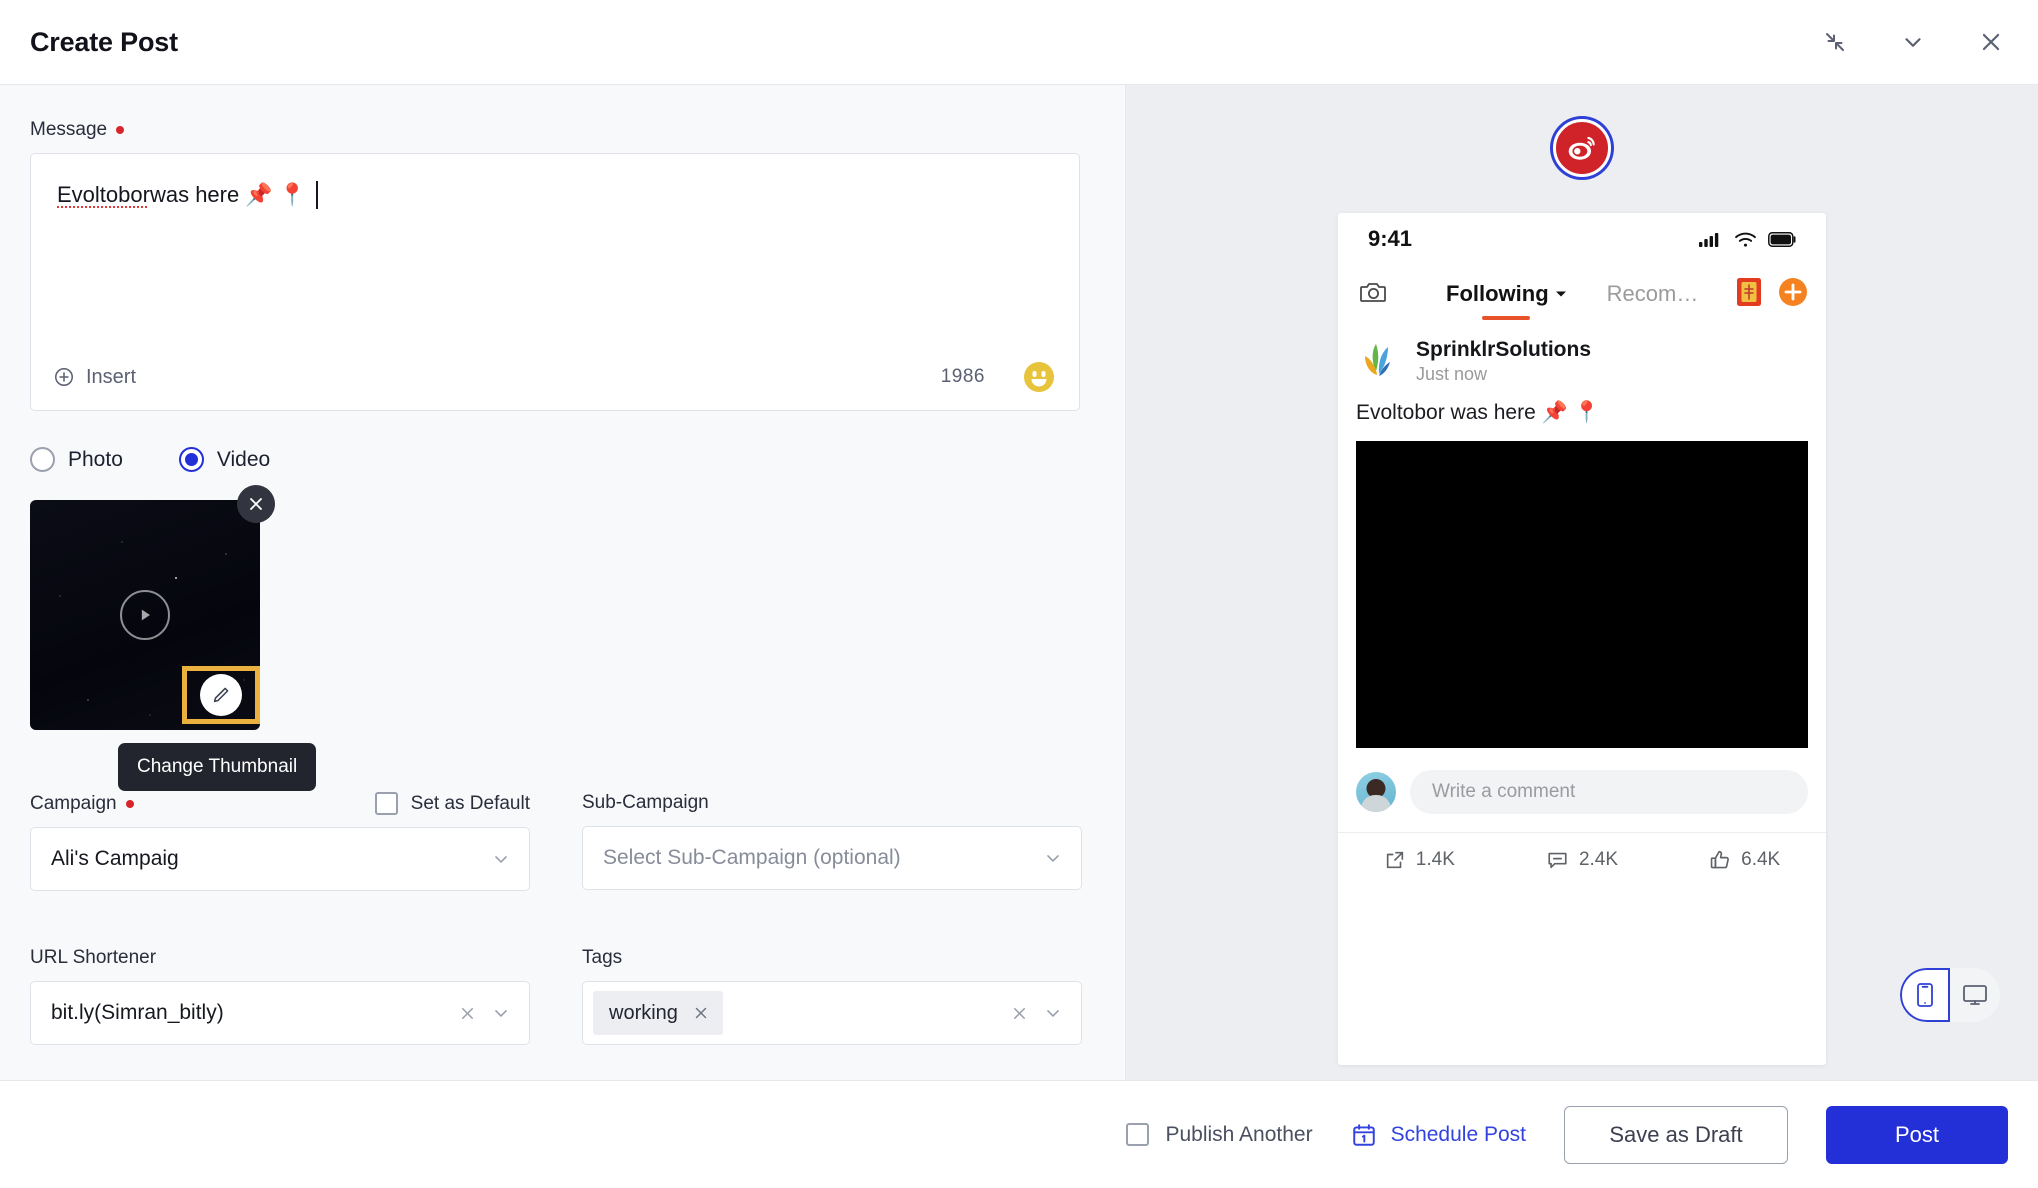 This screenshot has height=1188, width=2038. I want to click on url-shortener-field: URL Shortener bit.ly(Simran_bitly), so click(280, 996).